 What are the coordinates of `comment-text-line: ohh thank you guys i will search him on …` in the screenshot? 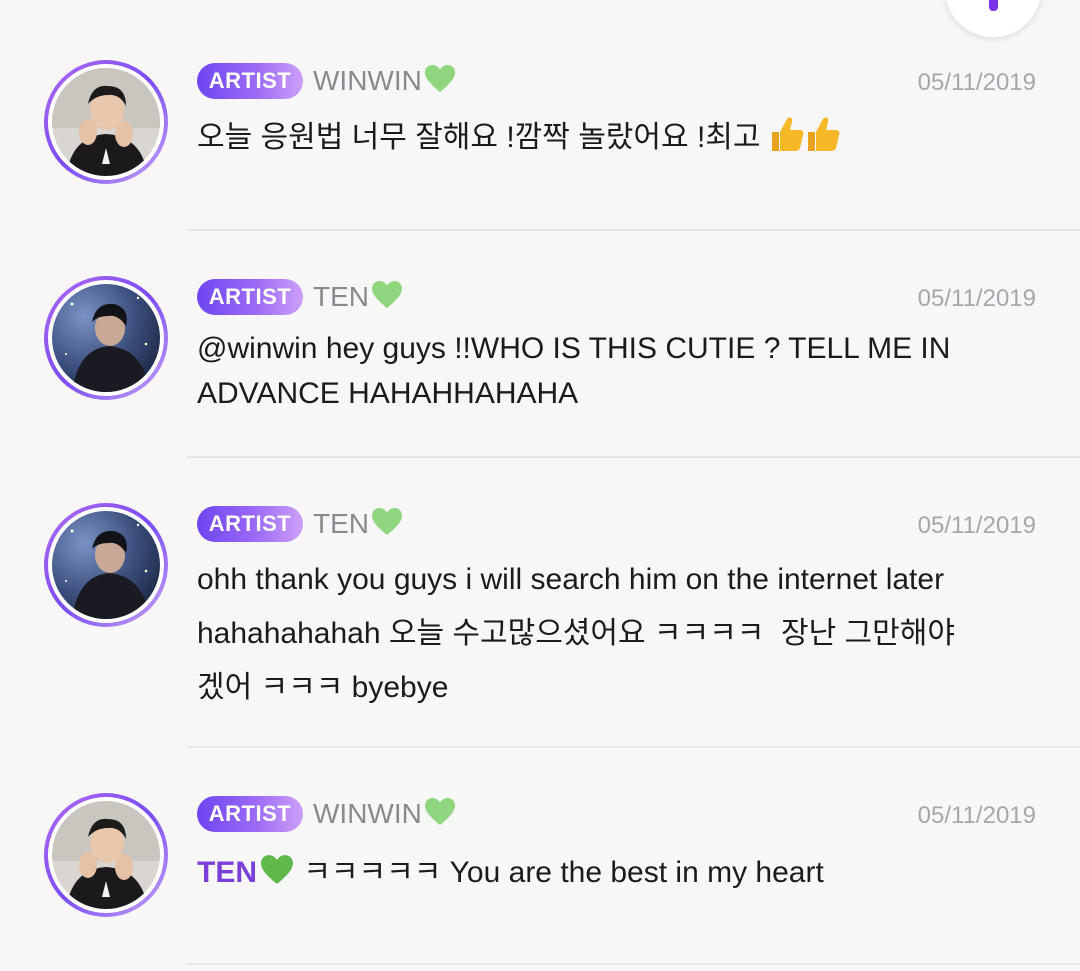 It's located at (571, 579).